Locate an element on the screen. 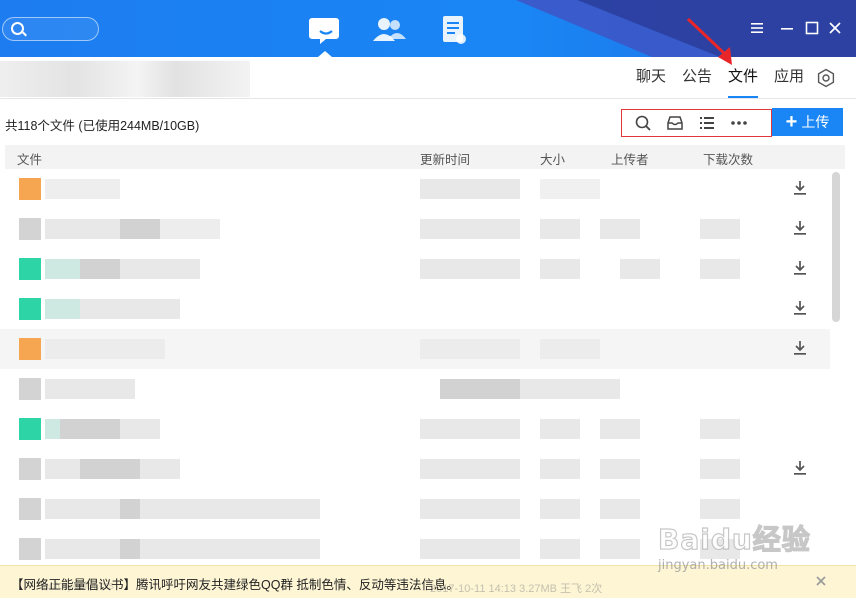  search-input is located at coordinates (50, 29).